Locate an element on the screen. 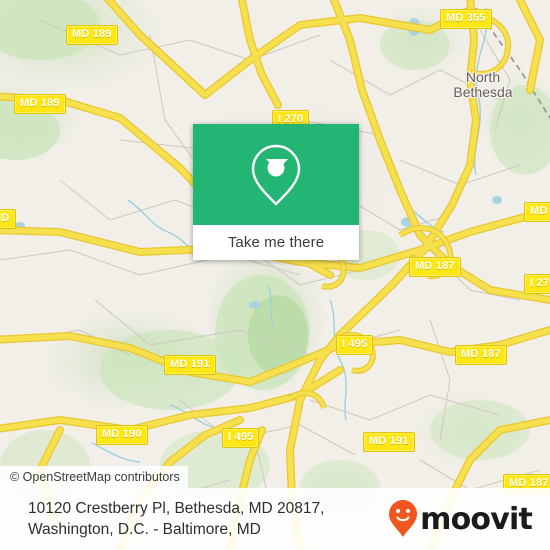  callout-tail is located at coordinates (277, 165).